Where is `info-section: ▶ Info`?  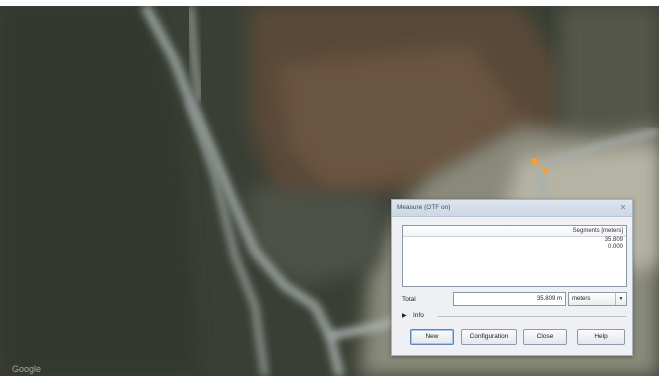
info-section: ▶ Info is located at coordinates (514, 316).